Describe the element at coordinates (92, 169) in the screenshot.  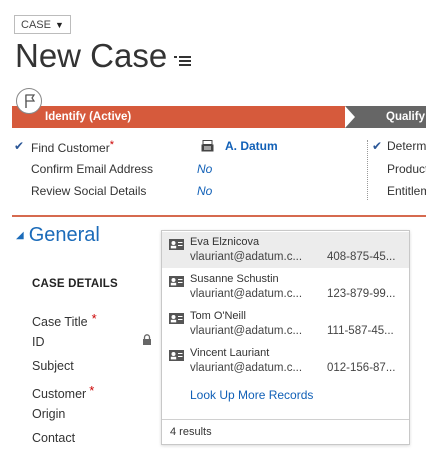
I see `step-confirm-email-label: Confirm Email Address` at that location.